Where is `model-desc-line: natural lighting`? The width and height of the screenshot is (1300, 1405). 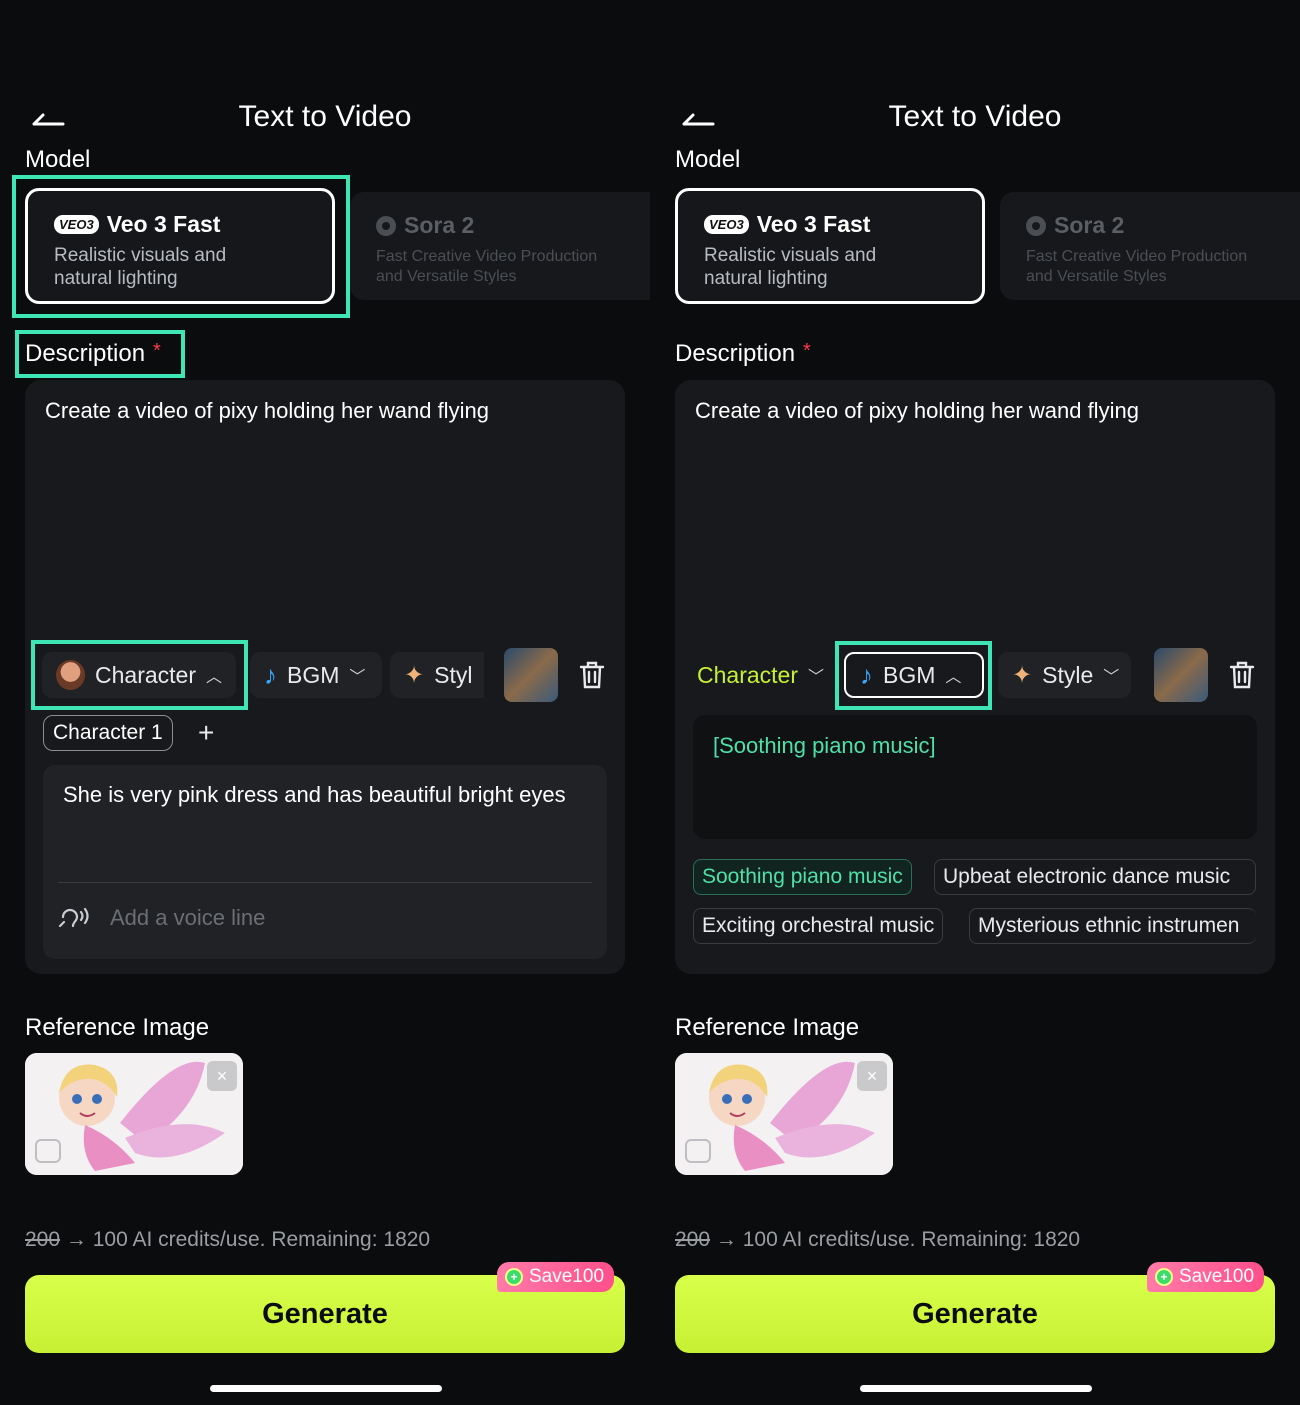
model-desc-line: natural lighting is located at coordinates (766, 278).